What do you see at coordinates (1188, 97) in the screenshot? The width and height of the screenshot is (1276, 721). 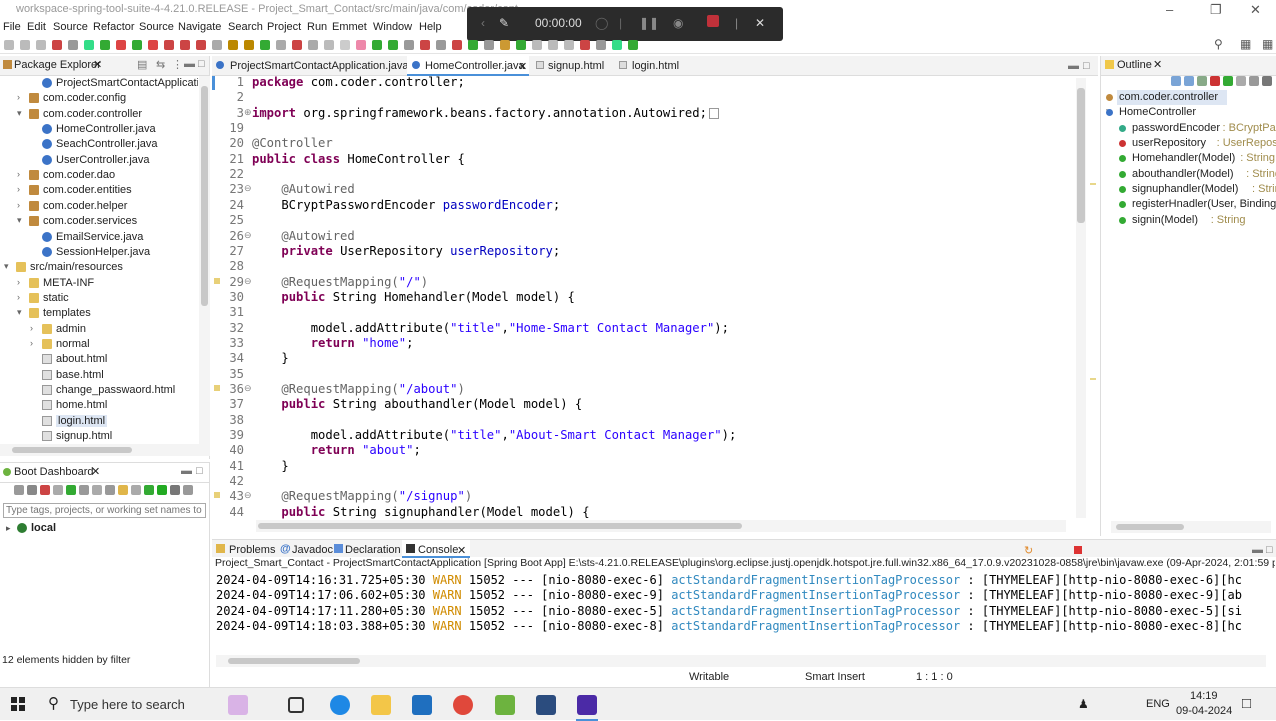 I see `outline-item: com.coder.controller` at bounding box center [1188, 97].